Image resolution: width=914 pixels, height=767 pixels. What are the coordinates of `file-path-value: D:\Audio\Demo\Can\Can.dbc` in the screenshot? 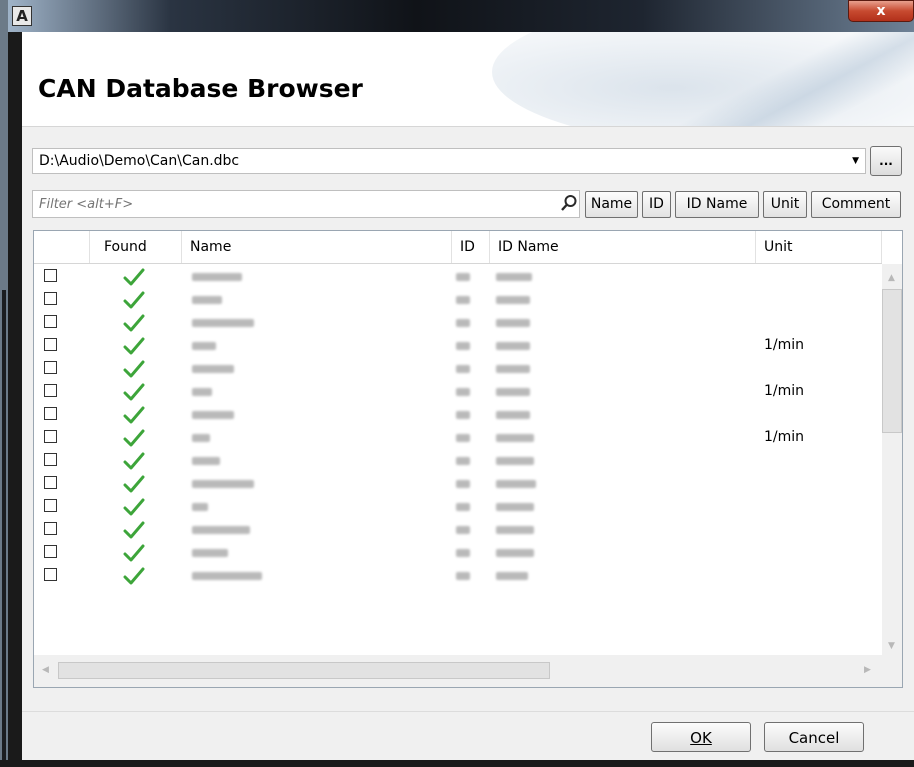 It's located at (139, 161).